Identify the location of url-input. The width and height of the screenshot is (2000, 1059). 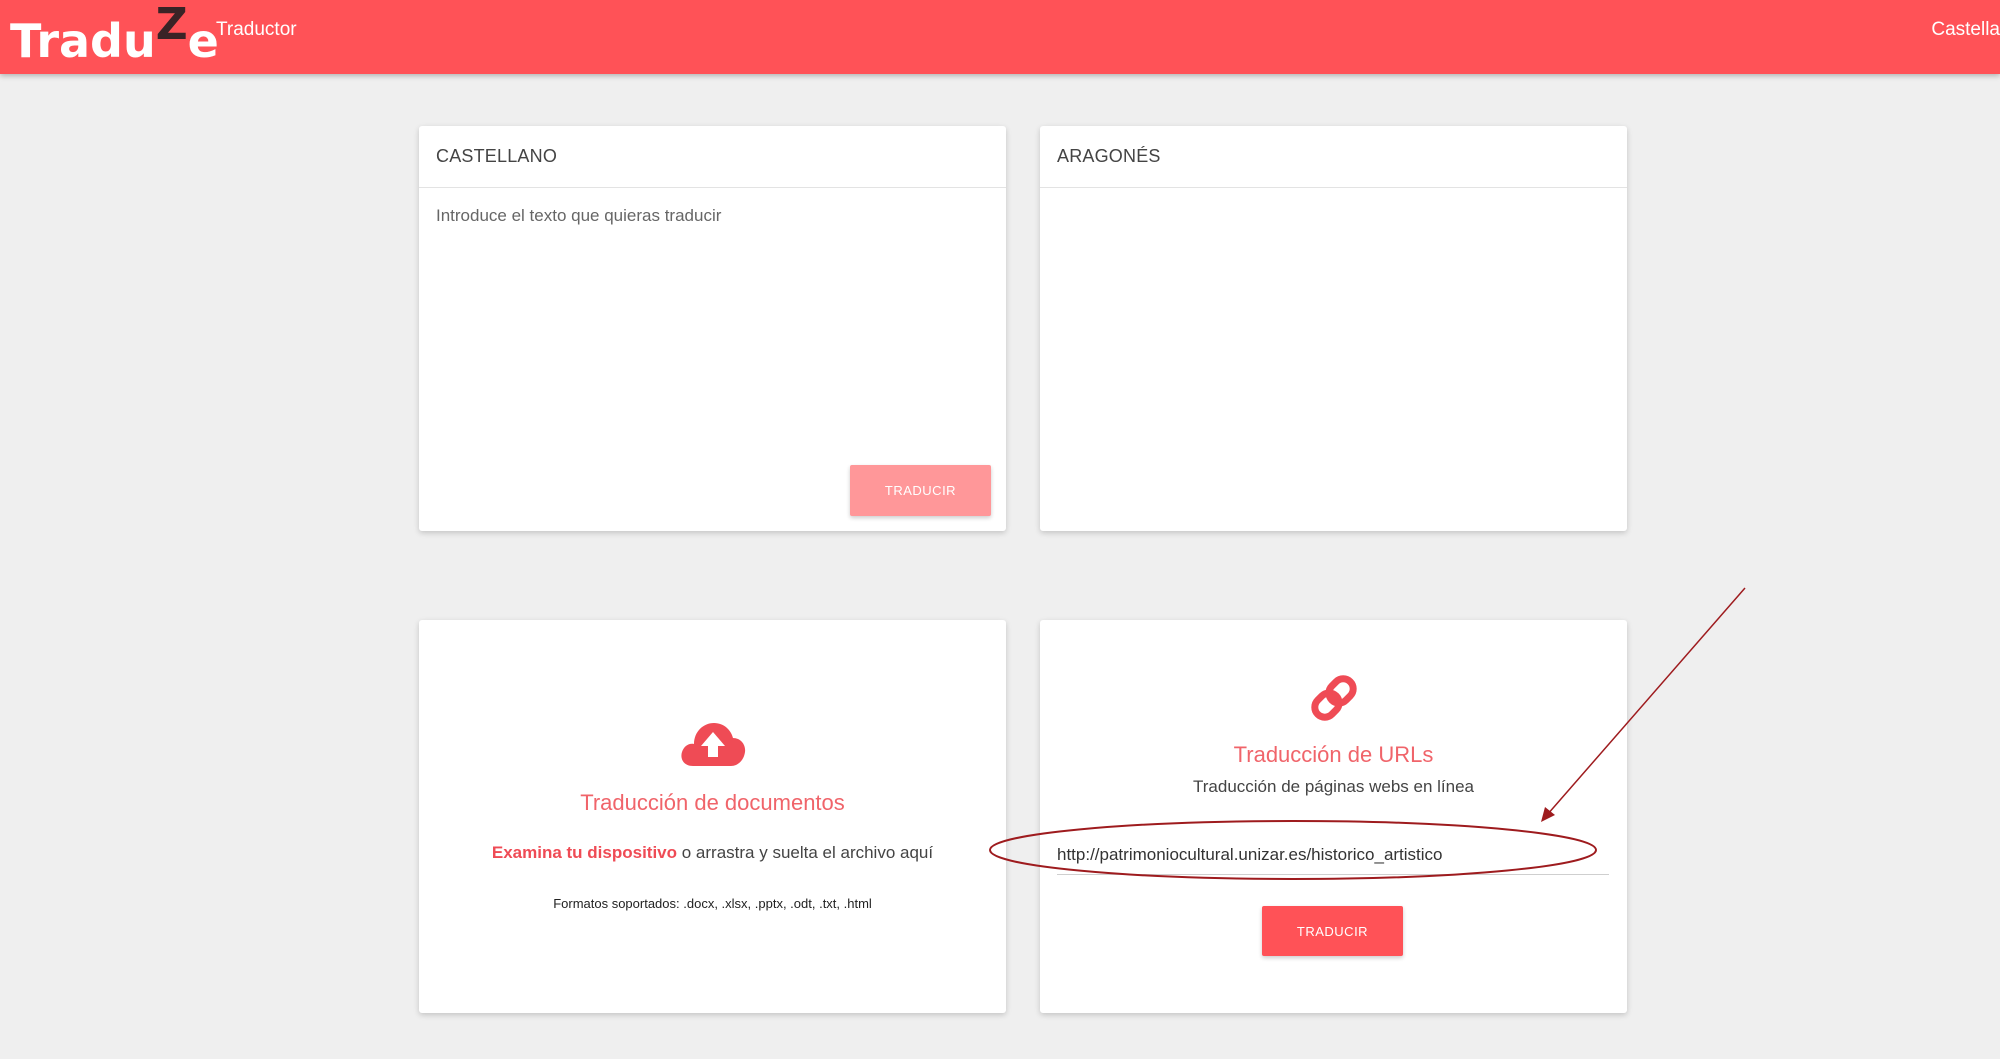
(1333, 855).